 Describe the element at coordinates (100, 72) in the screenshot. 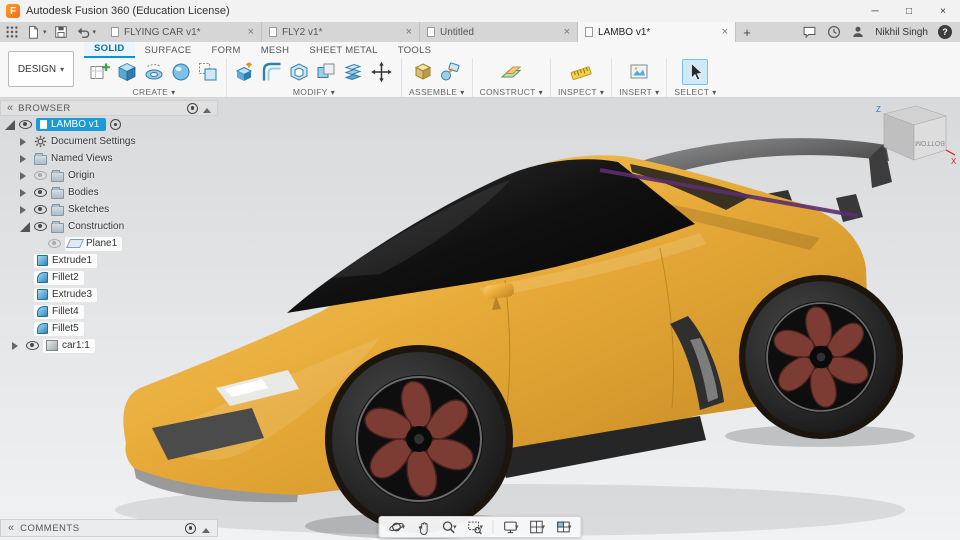

I see `create-sketch-icon` at that location.